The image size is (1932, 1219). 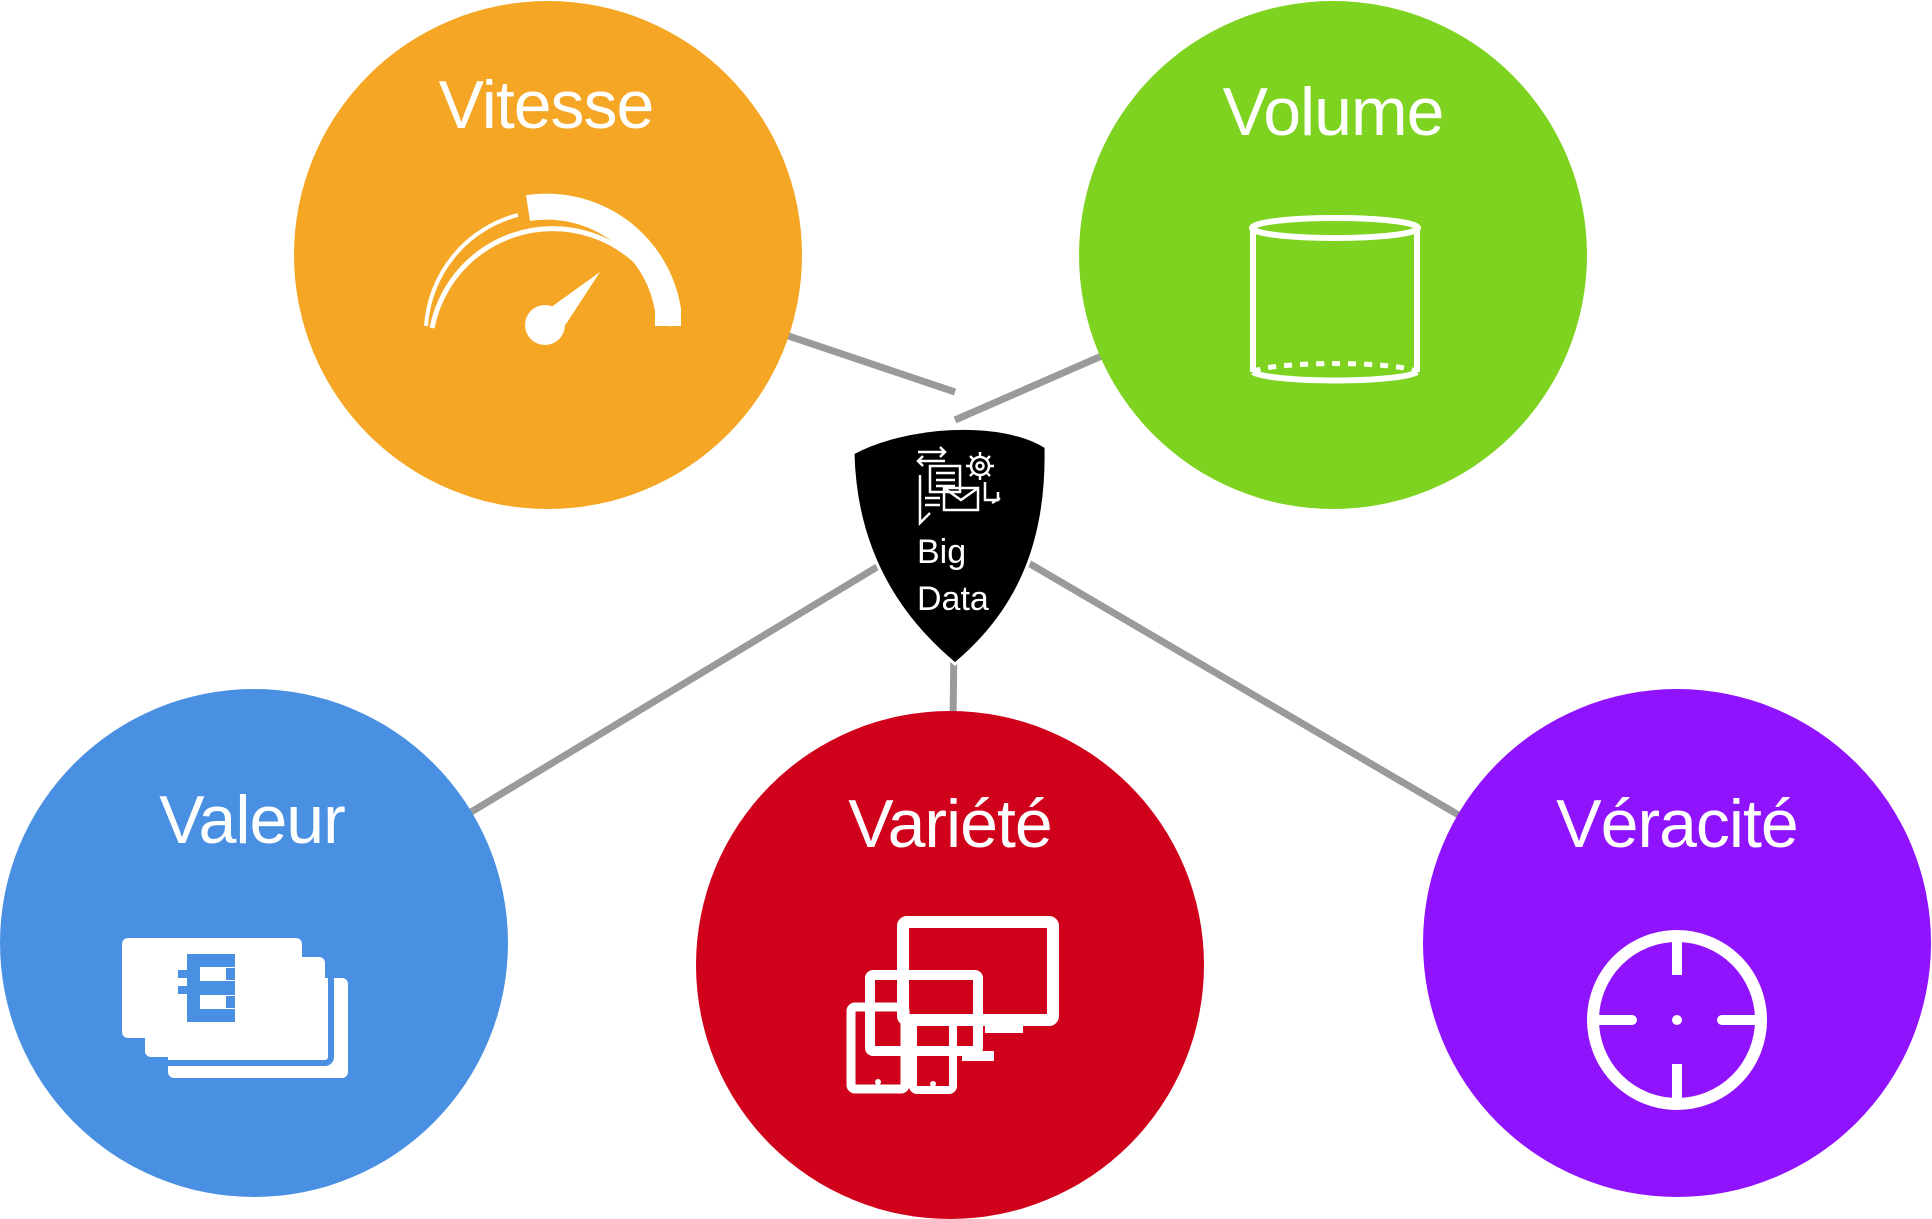 What do you see at coordinates (1333, 255) in the screenshot?
I see `node-volume: Volume` at bounding box center [1333, 255].